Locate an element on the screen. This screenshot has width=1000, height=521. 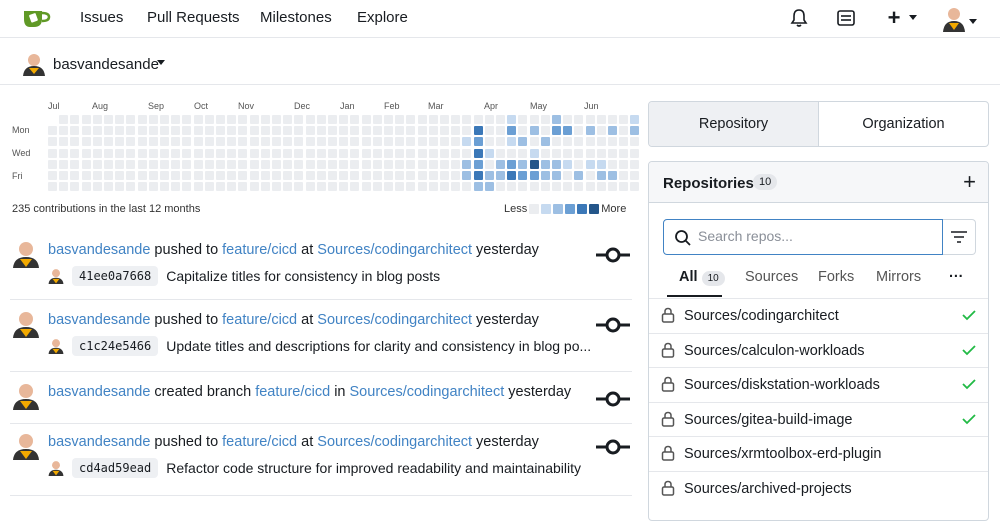
avatar is located at coordinates (56, 468).